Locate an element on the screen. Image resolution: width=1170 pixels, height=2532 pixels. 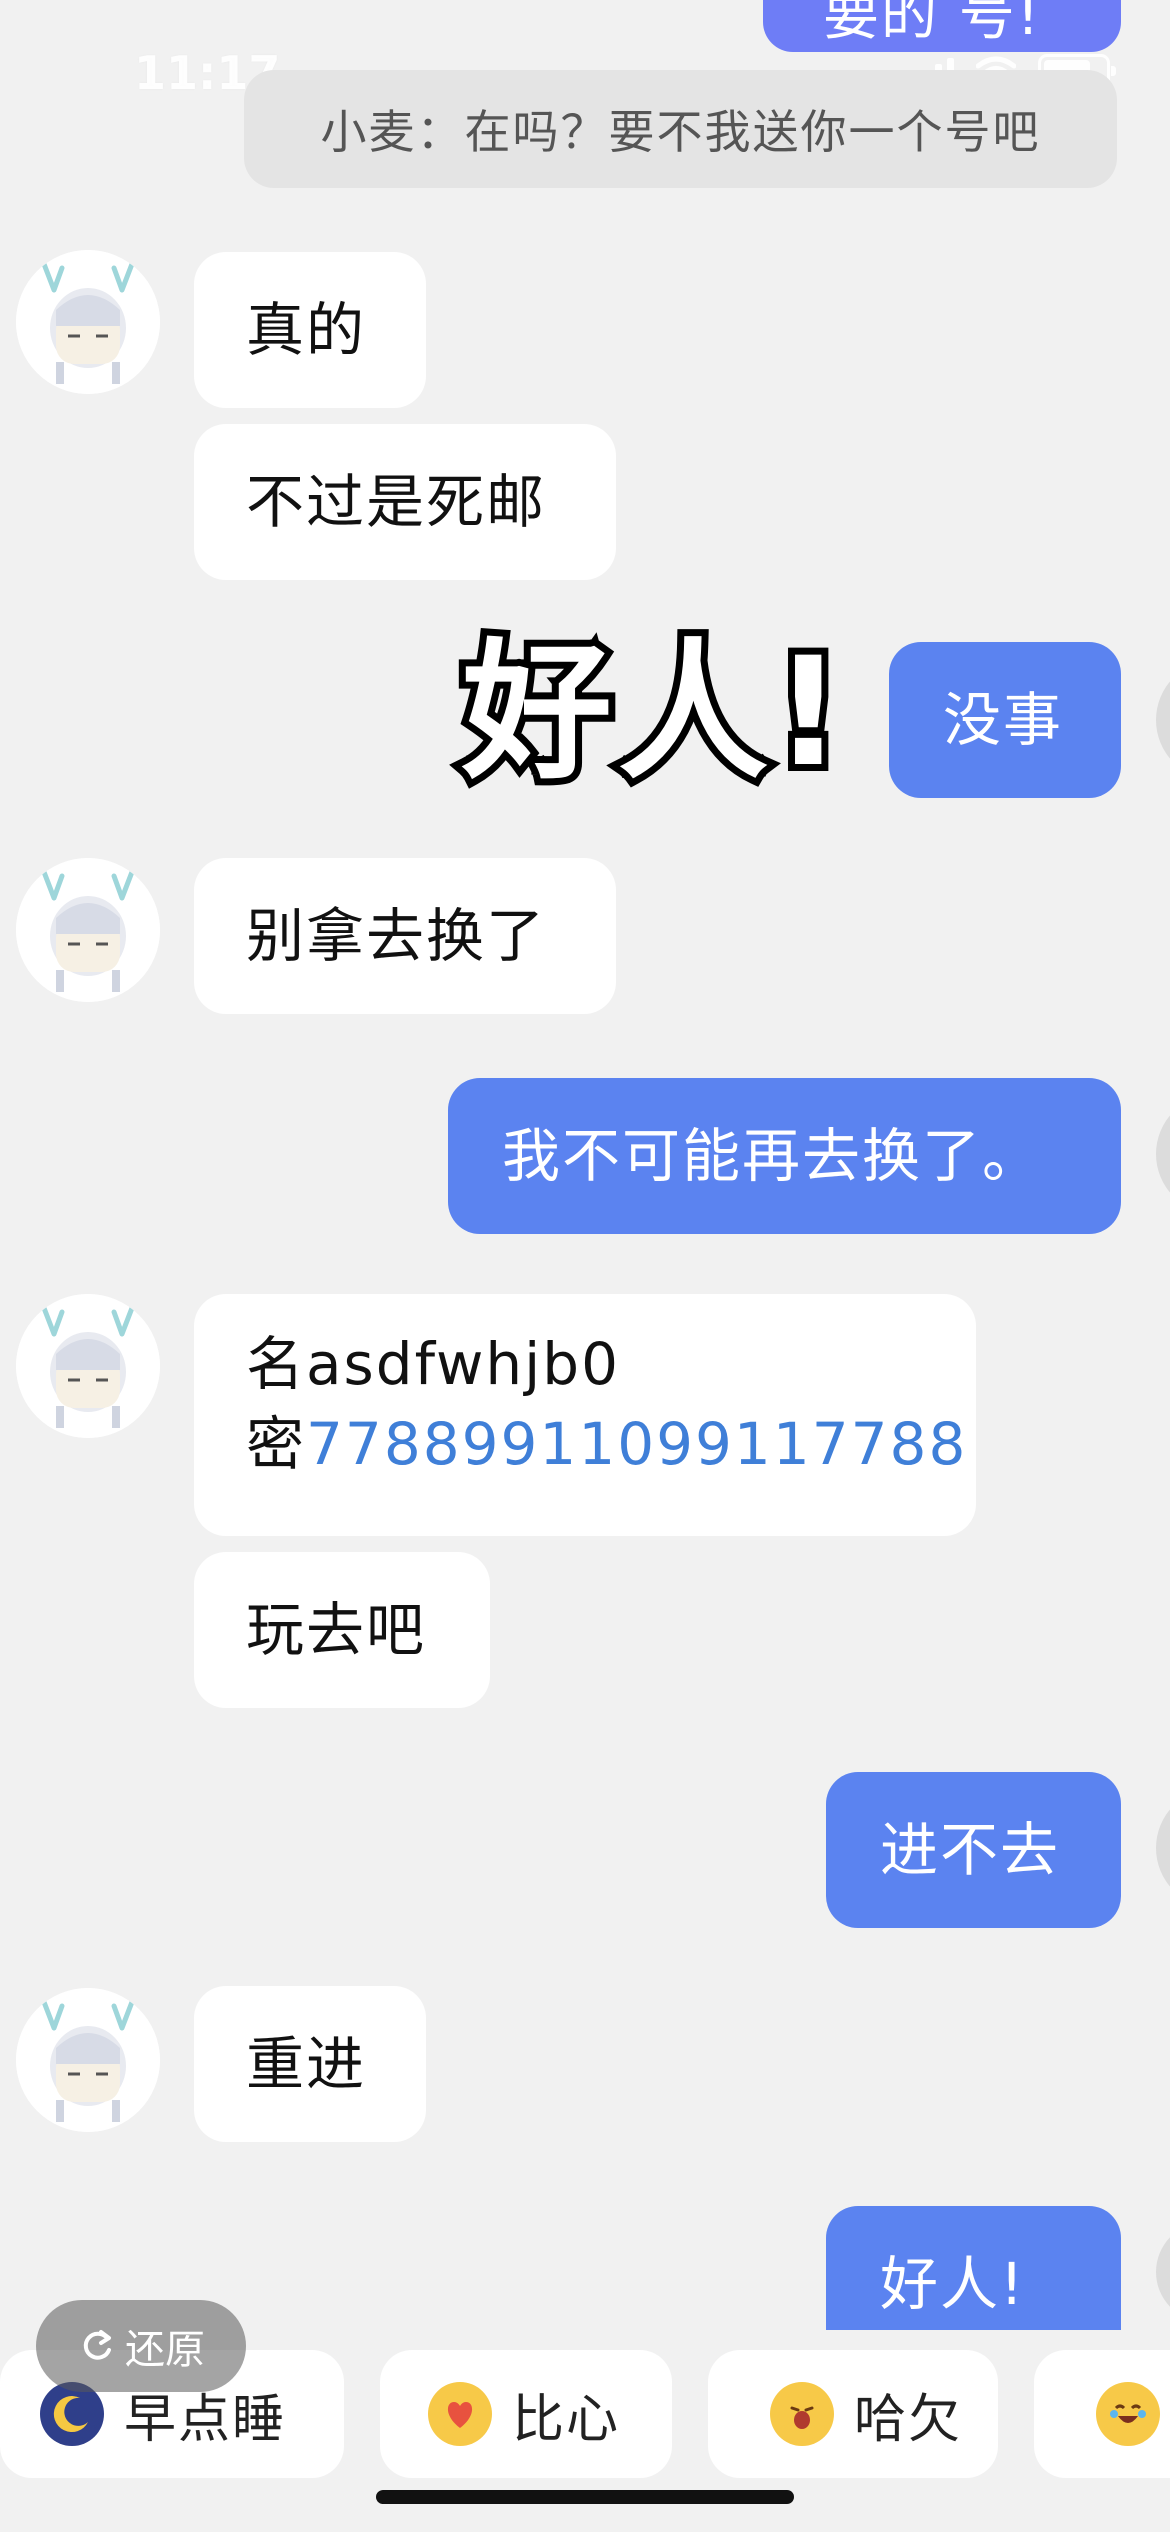
message-text: 重进 is located at coordinates (306, 2064).